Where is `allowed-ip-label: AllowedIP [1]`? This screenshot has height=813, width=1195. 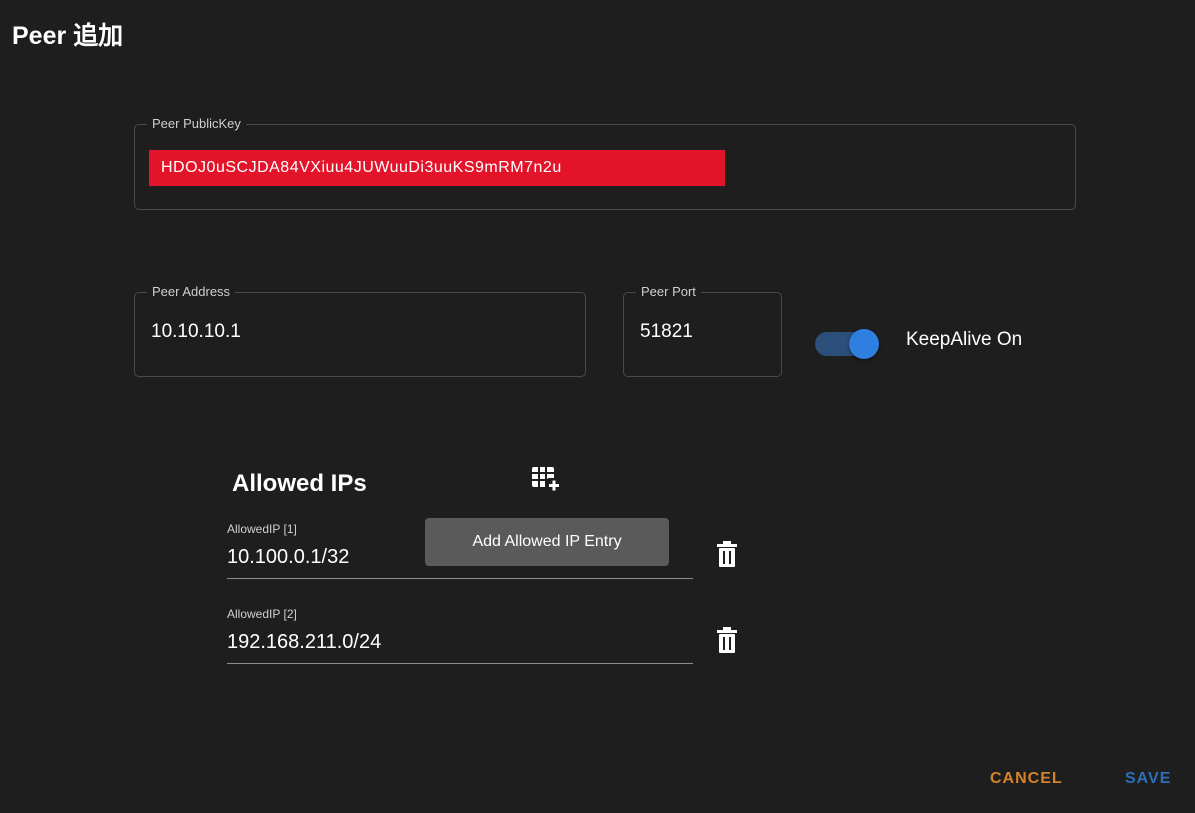
allowed-ip-label: AllowedIP [1] is located at coordinates (262, 529).